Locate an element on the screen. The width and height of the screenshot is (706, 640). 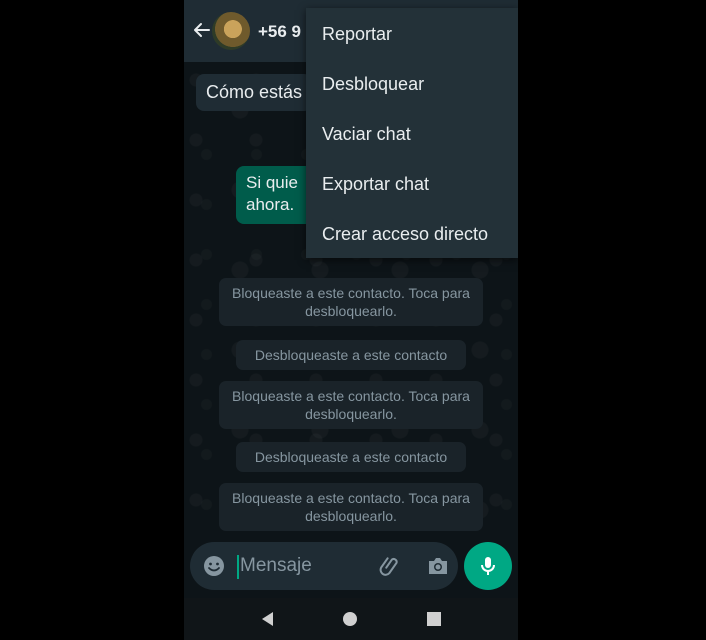
camera-icon is located at coordinates (438, 566).